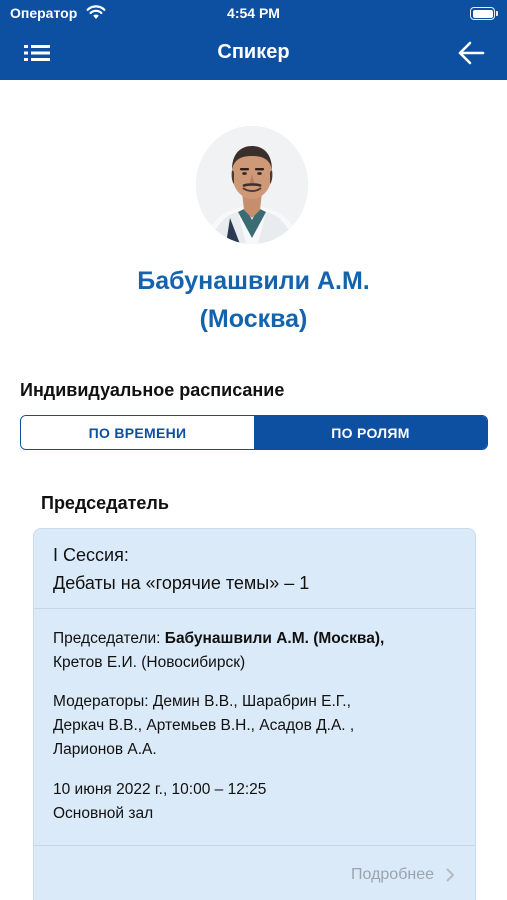 The height and width of the screenshot is (900, 507). I want to click on moderators-line-3: Ларионов А.А., so click(105, 749).